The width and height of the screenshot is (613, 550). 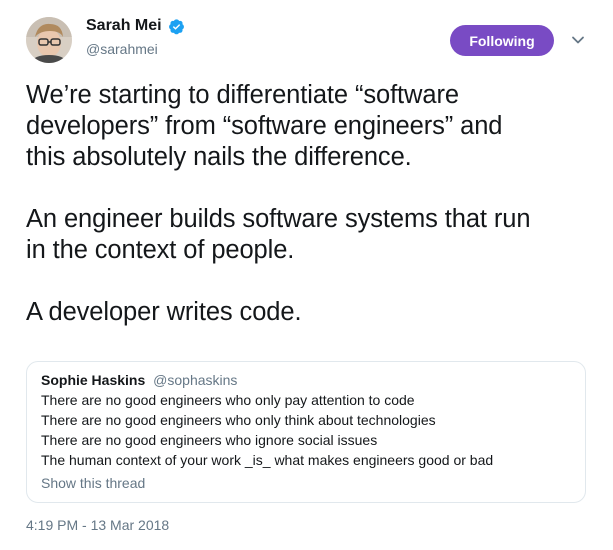 I want to click on author-name: Sarah Mei, so click(x=124, y=26).